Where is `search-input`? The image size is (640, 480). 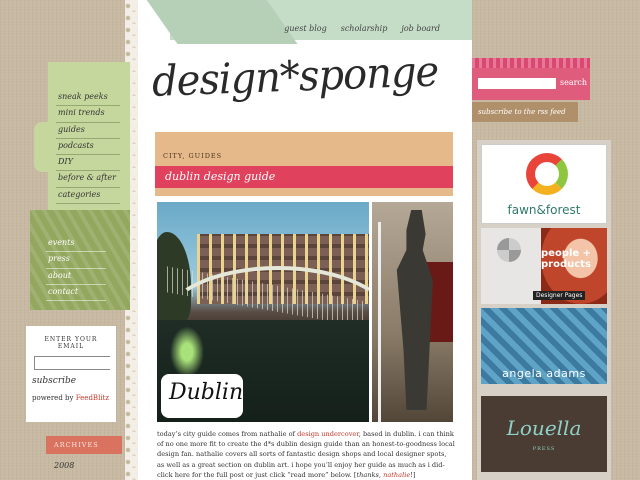 search-input is located at coordinates (517, 83).